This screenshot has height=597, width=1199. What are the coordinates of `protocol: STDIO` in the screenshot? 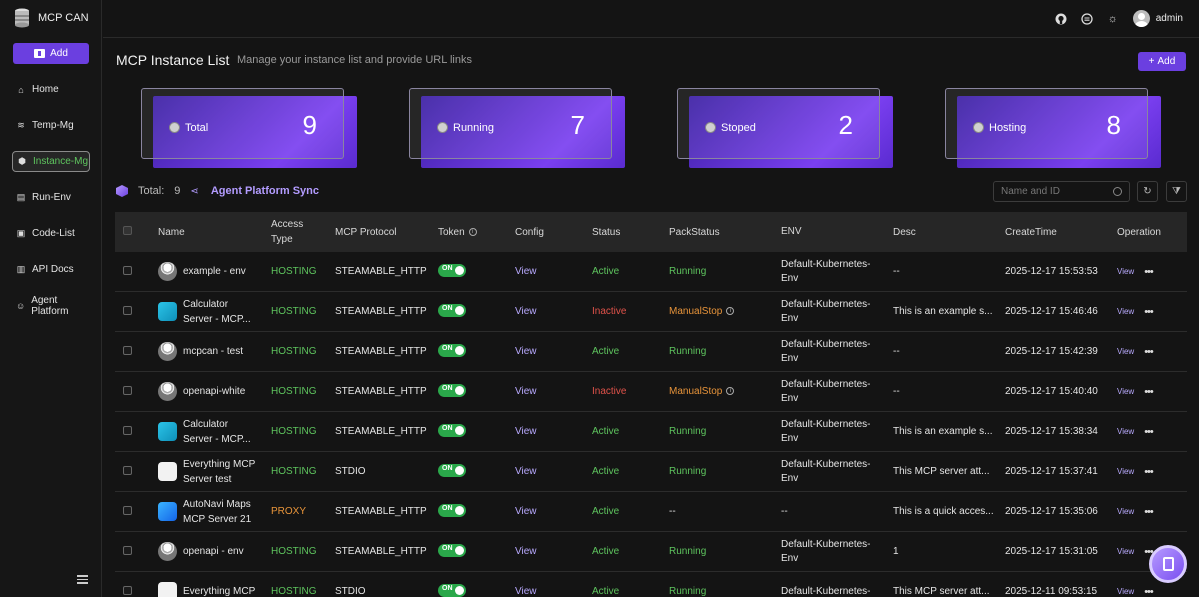 It's located at (350, 591).